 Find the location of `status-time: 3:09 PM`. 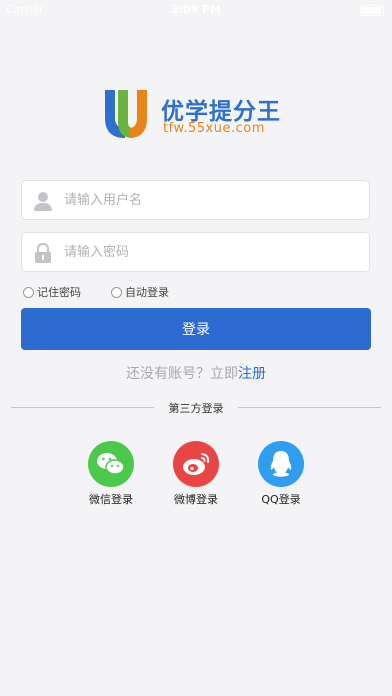

status-time: 3:09 PM is located at coordinates (196, 9).